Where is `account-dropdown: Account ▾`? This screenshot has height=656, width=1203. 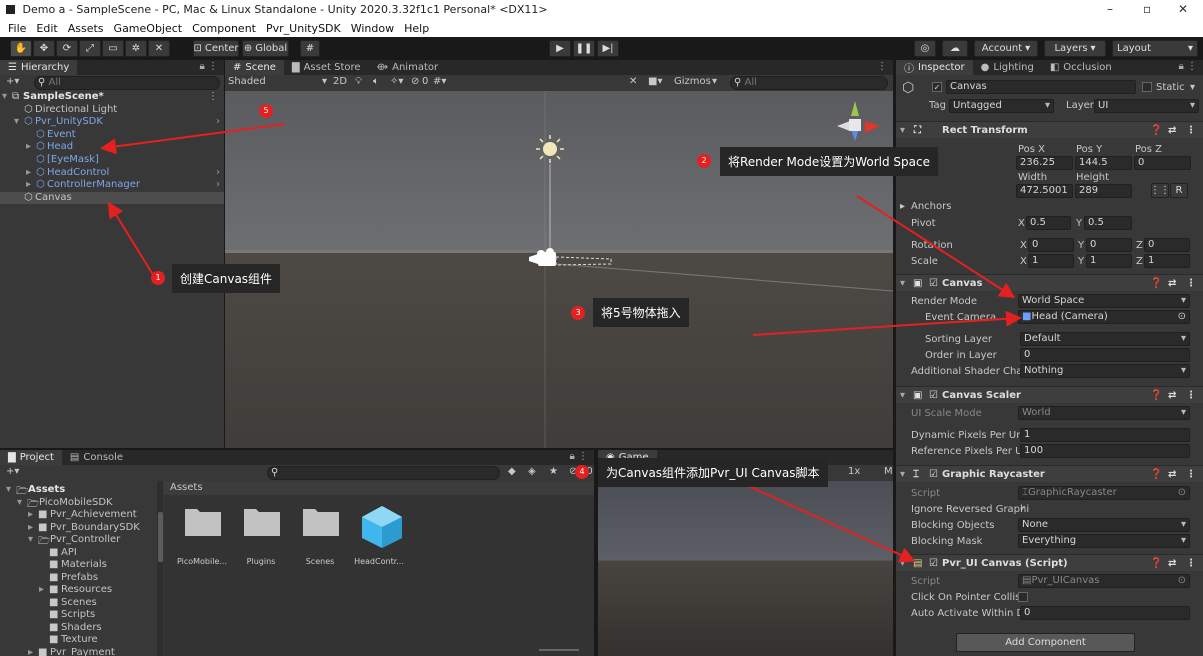 account-dropdown: Account ▾ is located at coordinates (1006, 48).